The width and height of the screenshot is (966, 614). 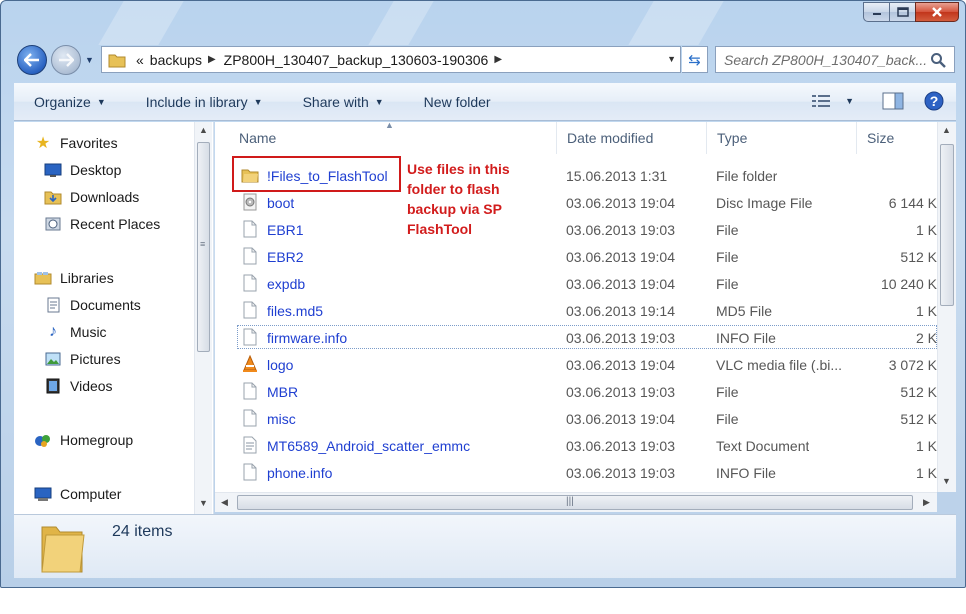 I want to click on file-name: boot, so click(x=280, y=202).